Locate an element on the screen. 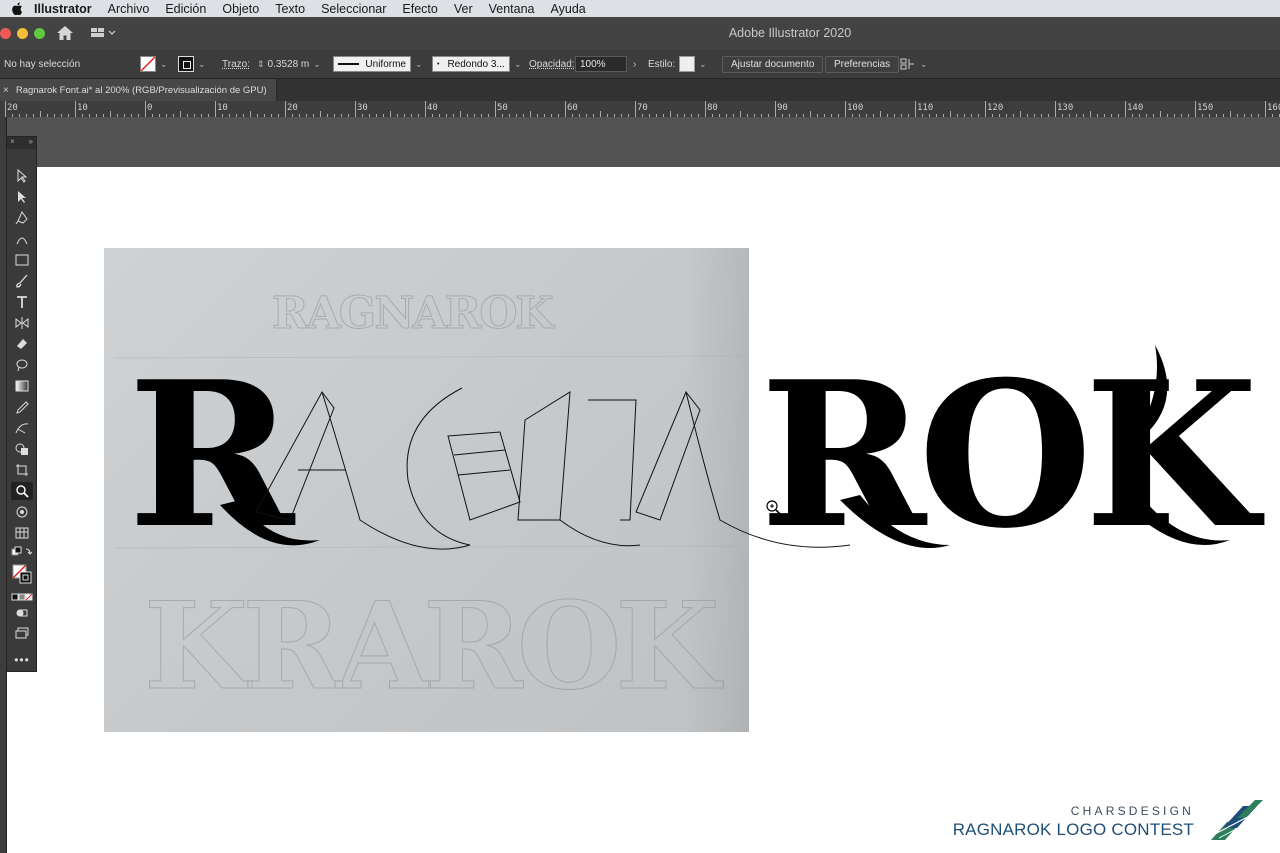 The image size is (1280, 853). brand-name: CHARSDESIGN is located at coordinates (1132, 811).